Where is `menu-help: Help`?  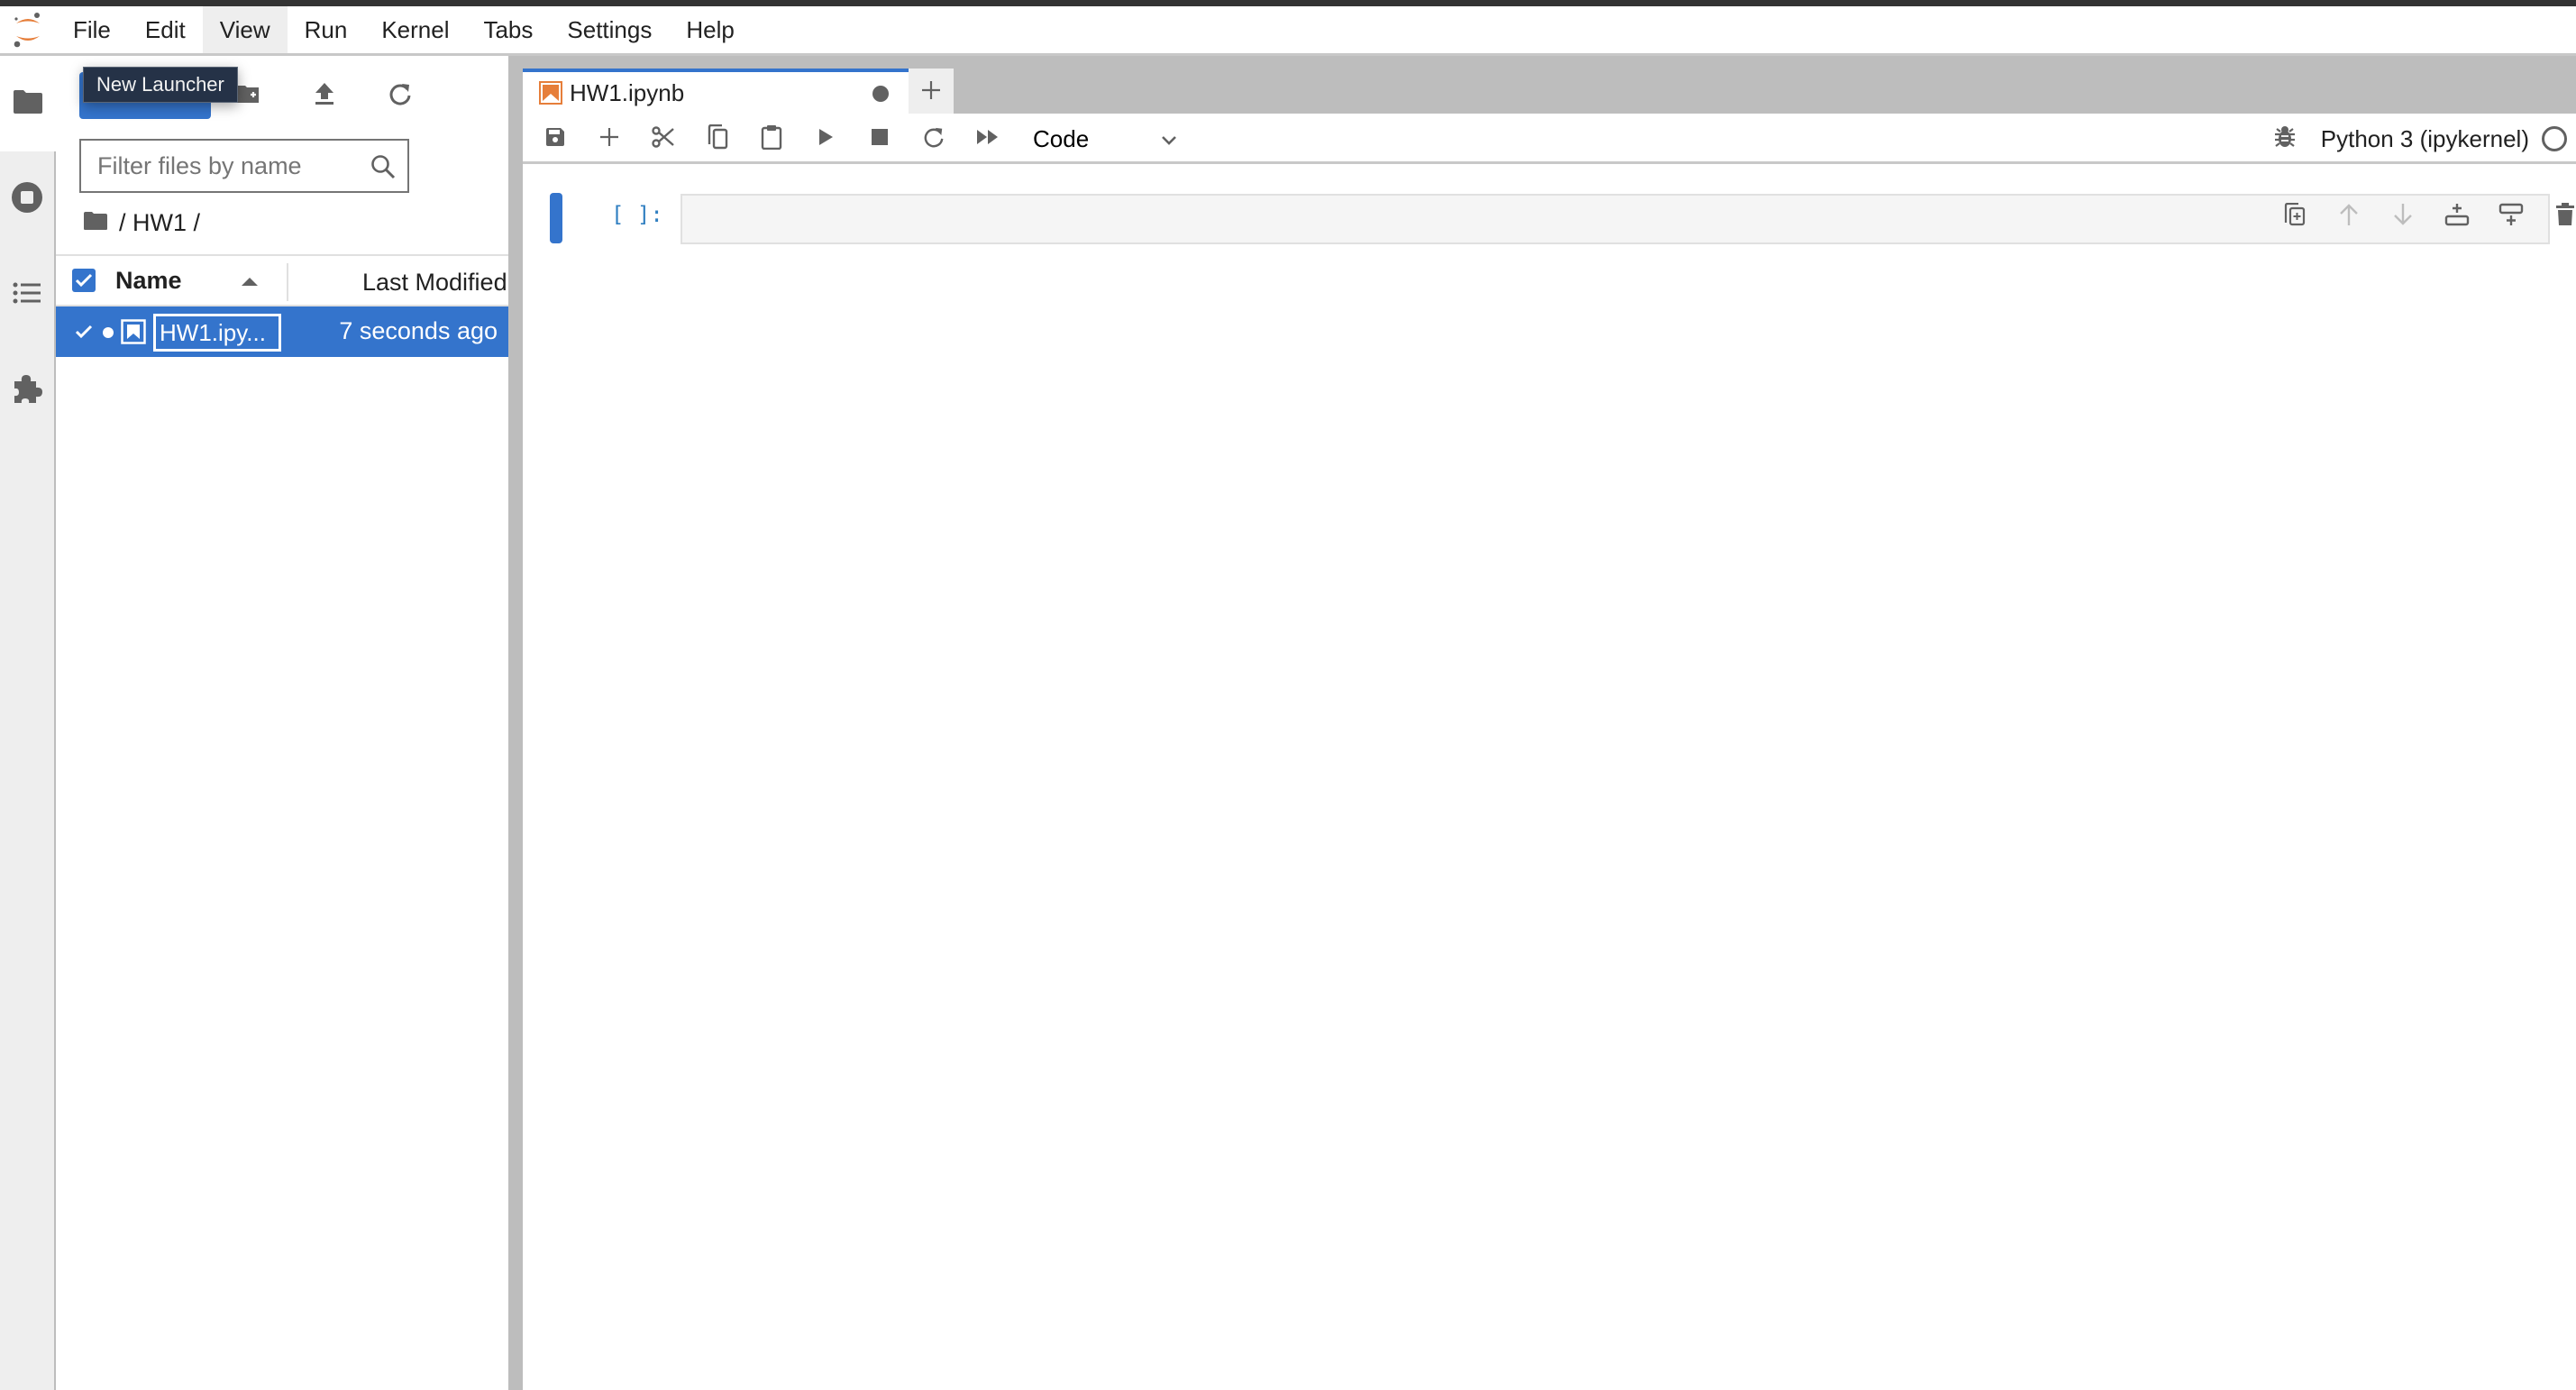
menu-help: Help is located at coordinates (710, 29).